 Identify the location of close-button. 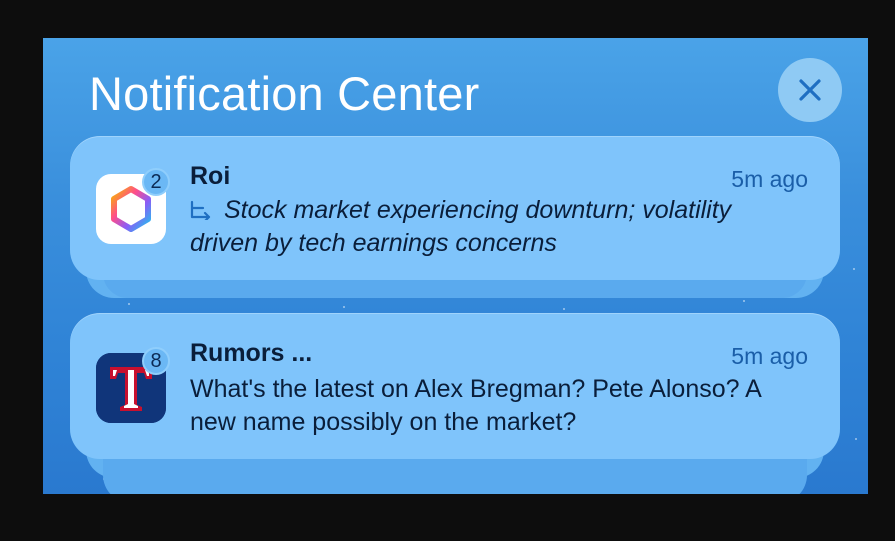
(810, 90).